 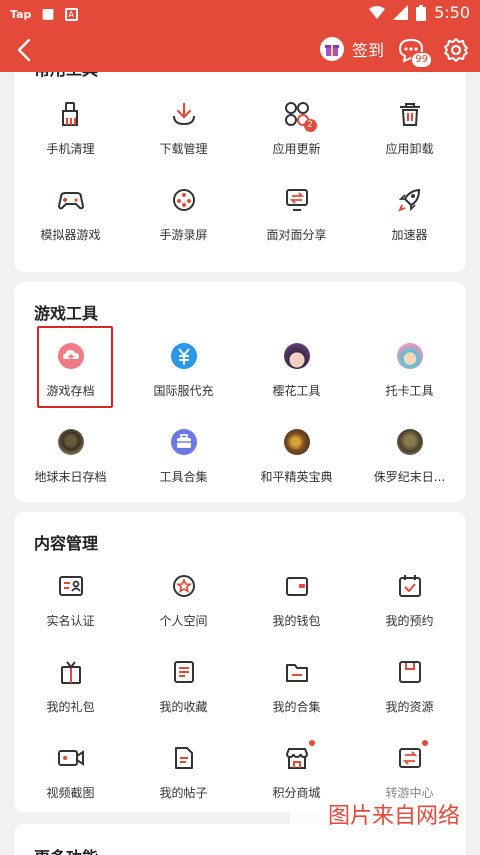 I want to click on tool-label: 国际服代充, so click(x=183, y=391).